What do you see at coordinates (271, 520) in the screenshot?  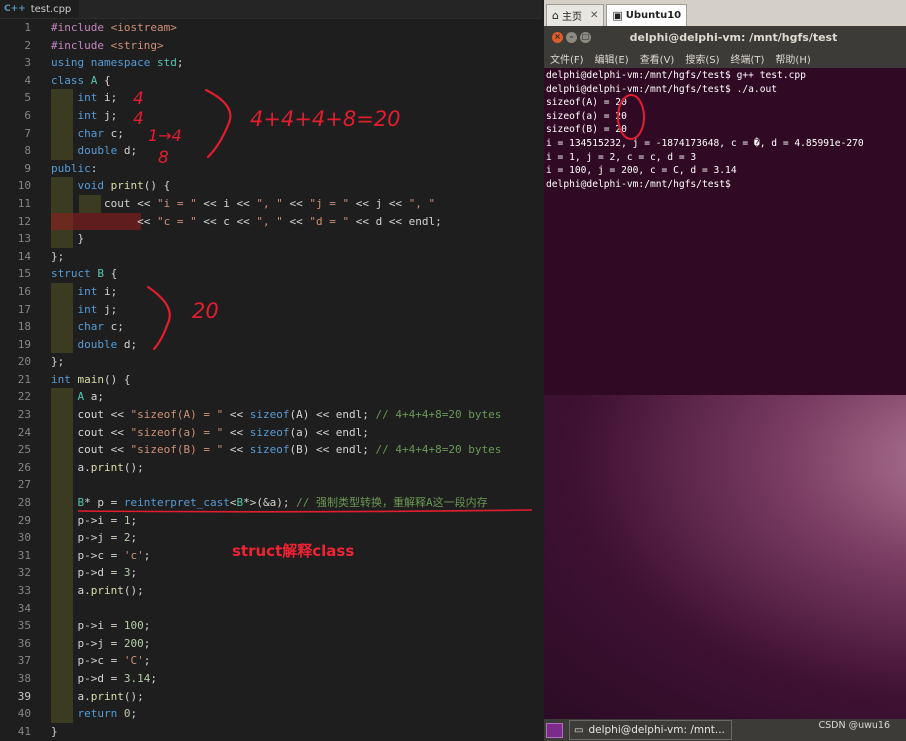 I see `code-line: 29 p->i = 1;` at bounding box center [271, 520].